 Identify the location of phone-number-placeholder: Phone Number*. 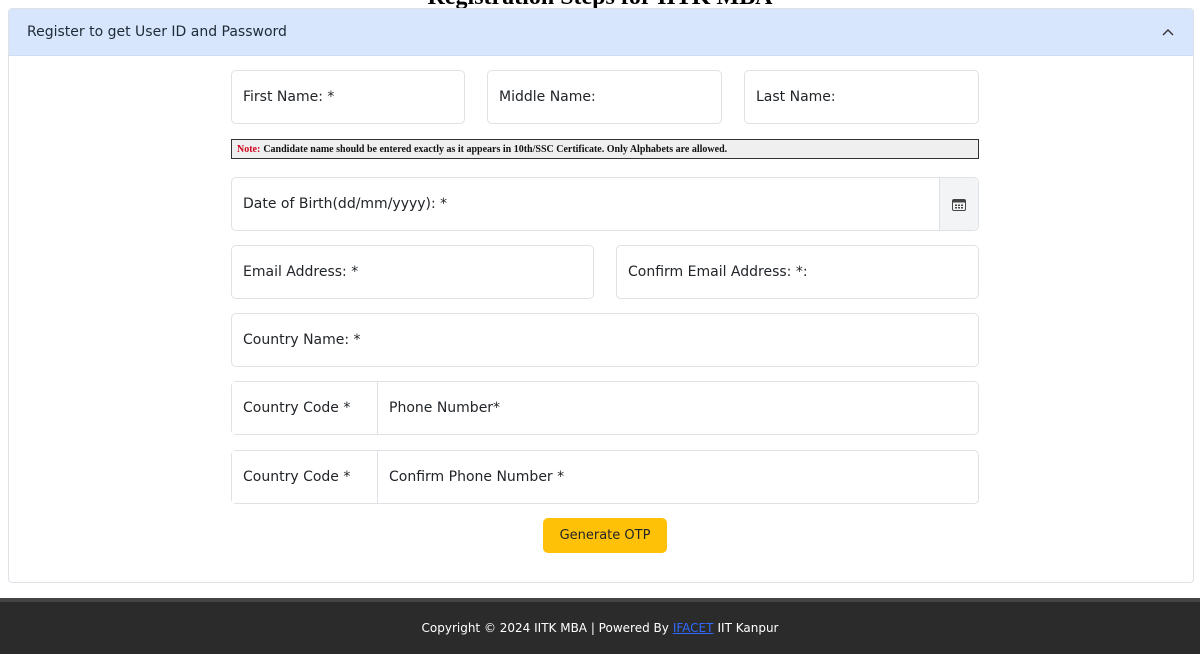
(445, 408).